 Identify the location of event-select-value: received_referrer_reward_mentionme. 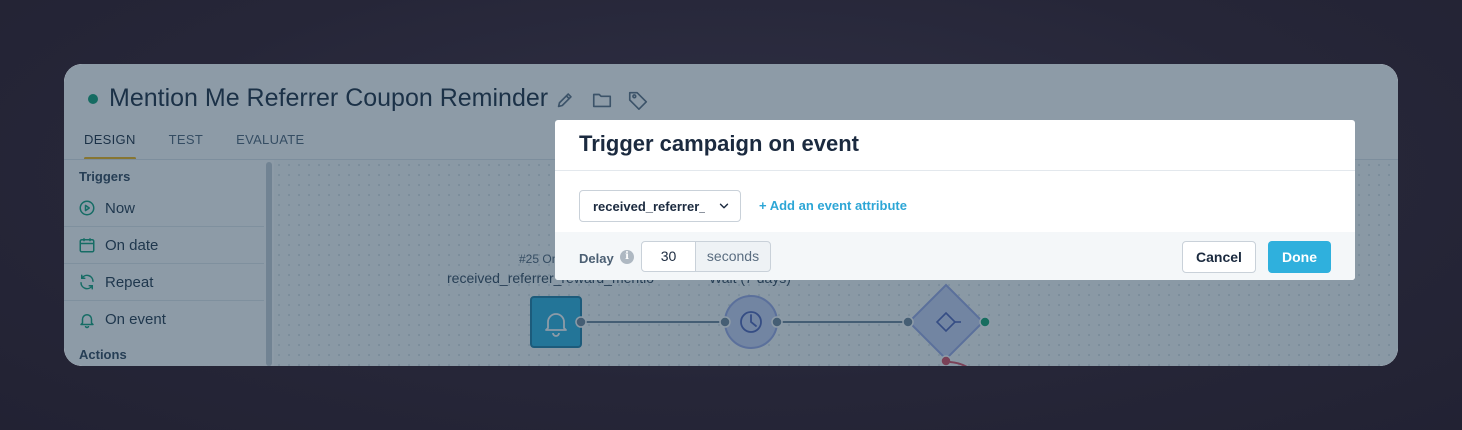
(649, 206).